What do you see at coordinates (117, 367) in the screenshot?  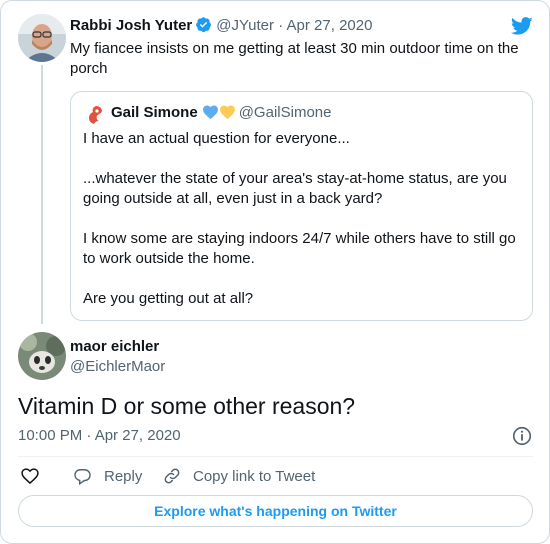 I see `author-handle: @EichlerMaor` at bounding box center [117, 367].